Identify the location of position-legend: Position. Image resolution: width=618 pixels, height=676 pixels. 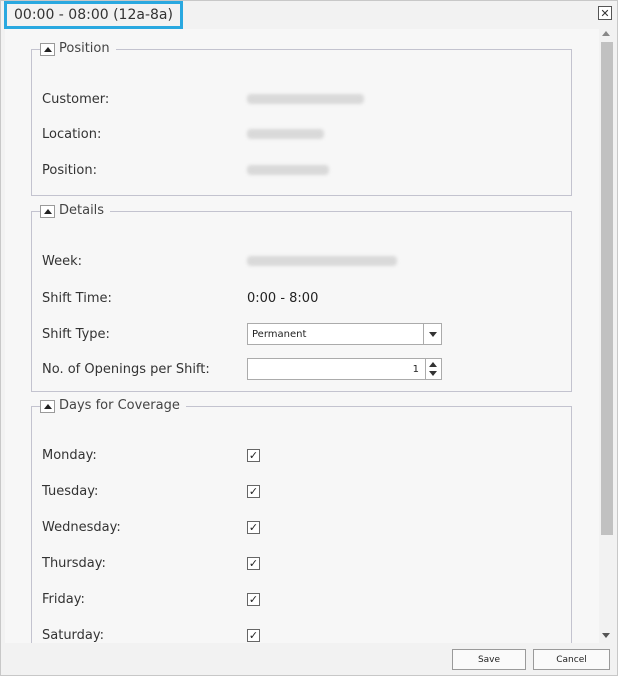
(78, 48).